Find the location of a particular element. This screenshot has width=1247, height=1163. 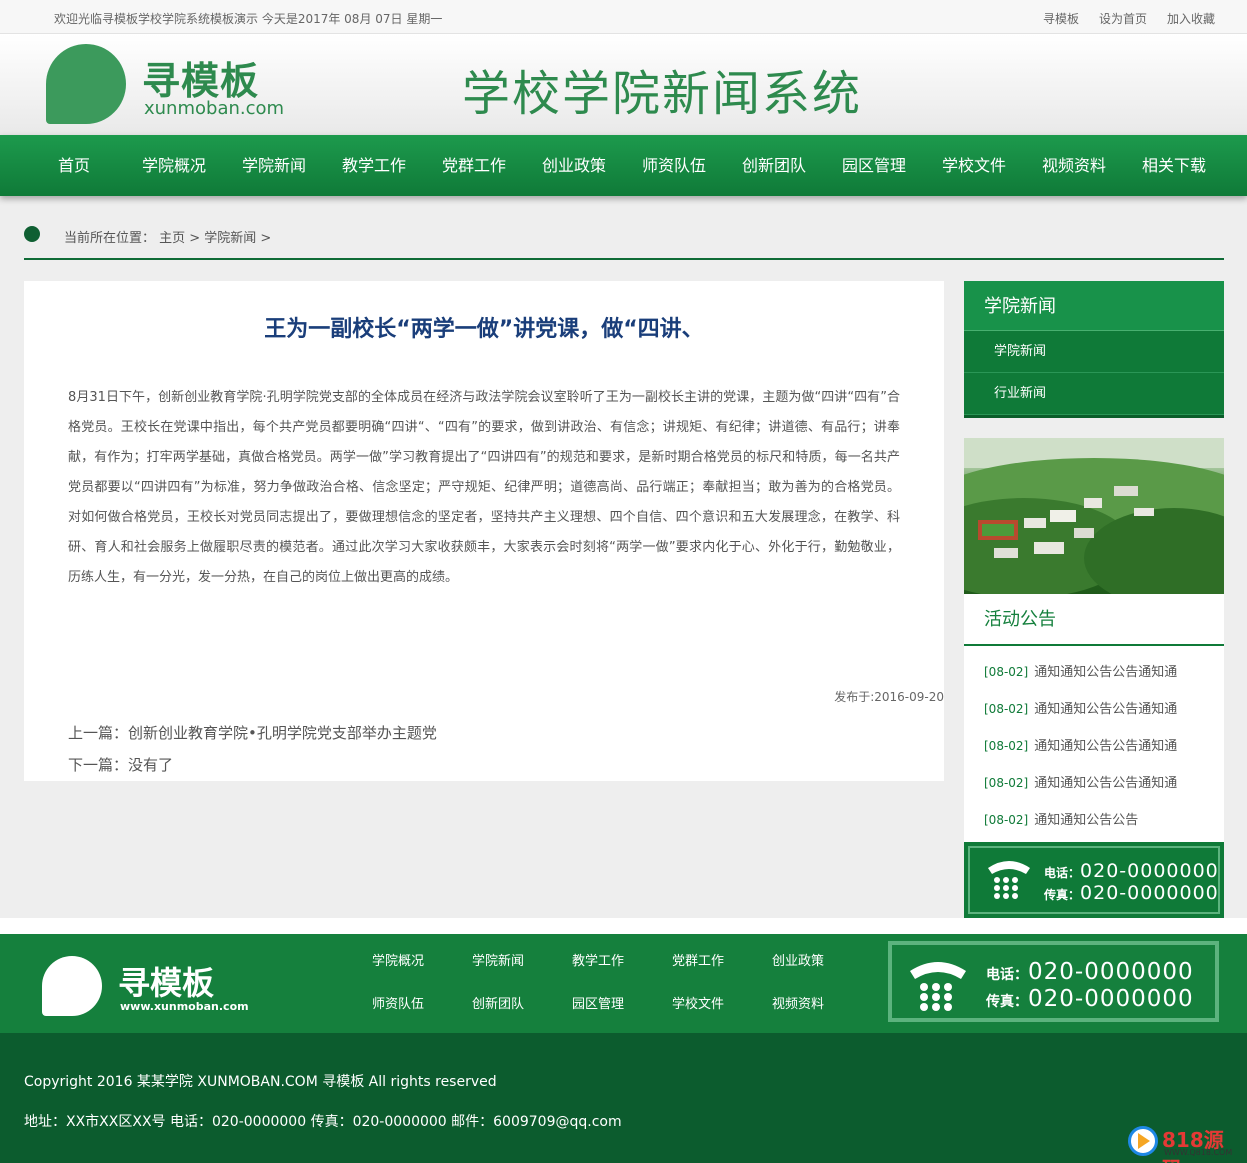

footer-logo-url: www.xunmoban.com is located at coordinates (184, 1006).